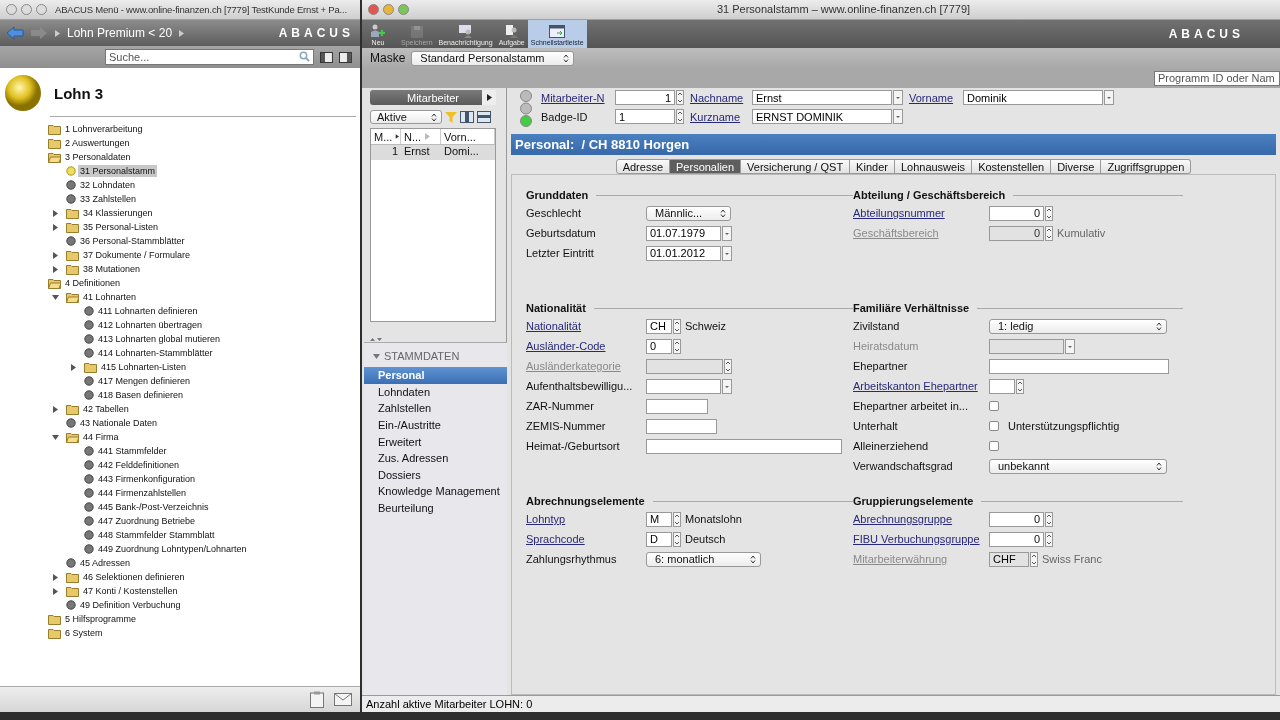 This screenshot has width=1280, height=720. What do you see at coordinates (105, 563) in the screenshot?
I see `tree-item: 45 Adressen` at bounding box center [105, 563].